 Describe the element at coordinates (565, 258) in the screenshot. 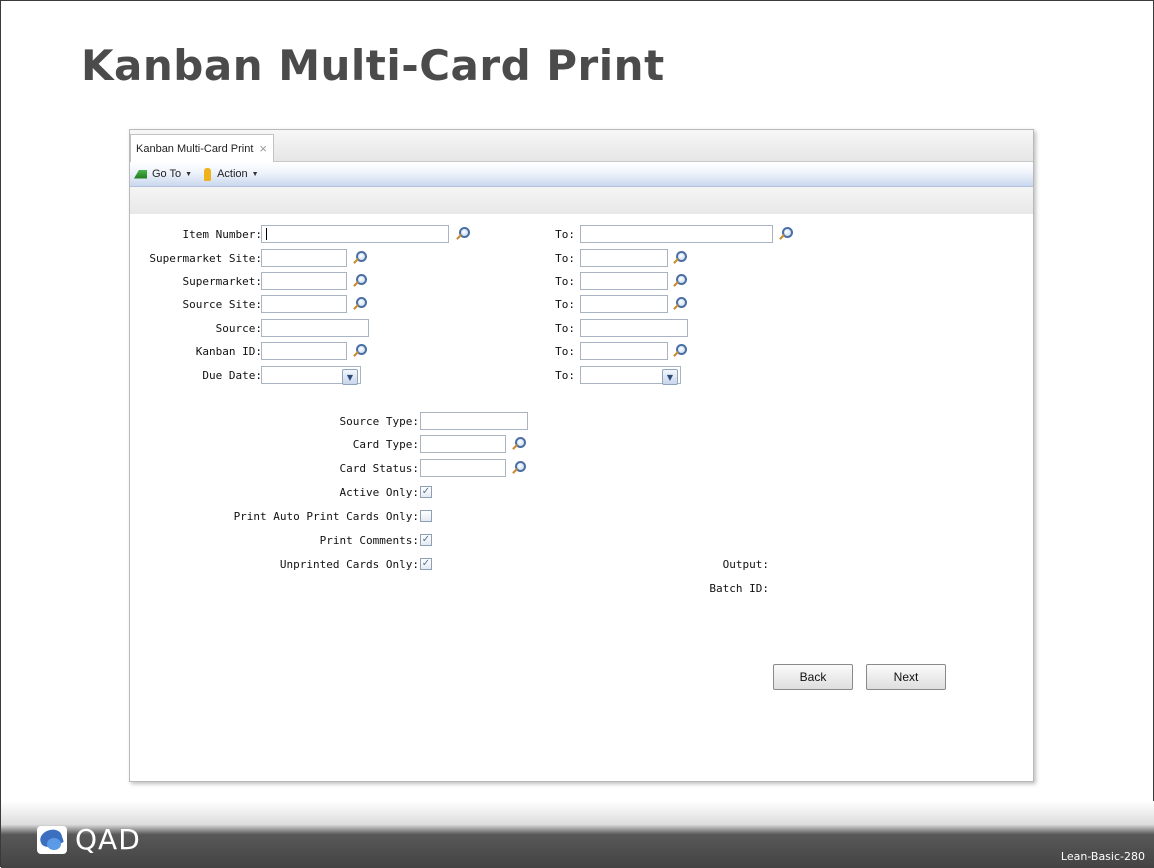

I see `supermarket-site-to-label: To:` at that location.